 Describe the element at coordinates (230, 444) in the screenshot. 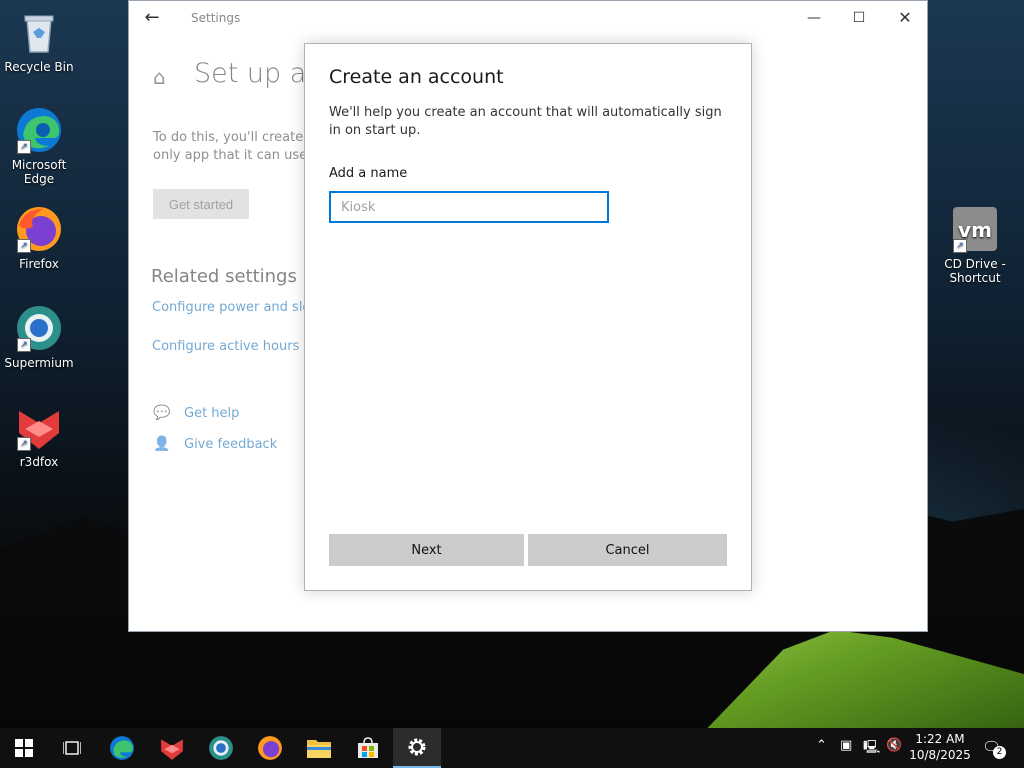

I see `give-feedback-link: Give feedback` at that location.